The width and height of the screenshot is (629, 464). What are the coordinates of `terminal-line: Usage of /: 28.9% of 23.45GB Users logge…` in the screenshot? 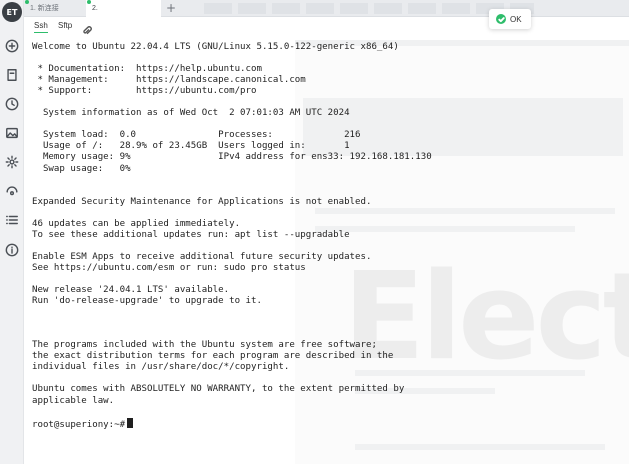 It's located at (191, 146).